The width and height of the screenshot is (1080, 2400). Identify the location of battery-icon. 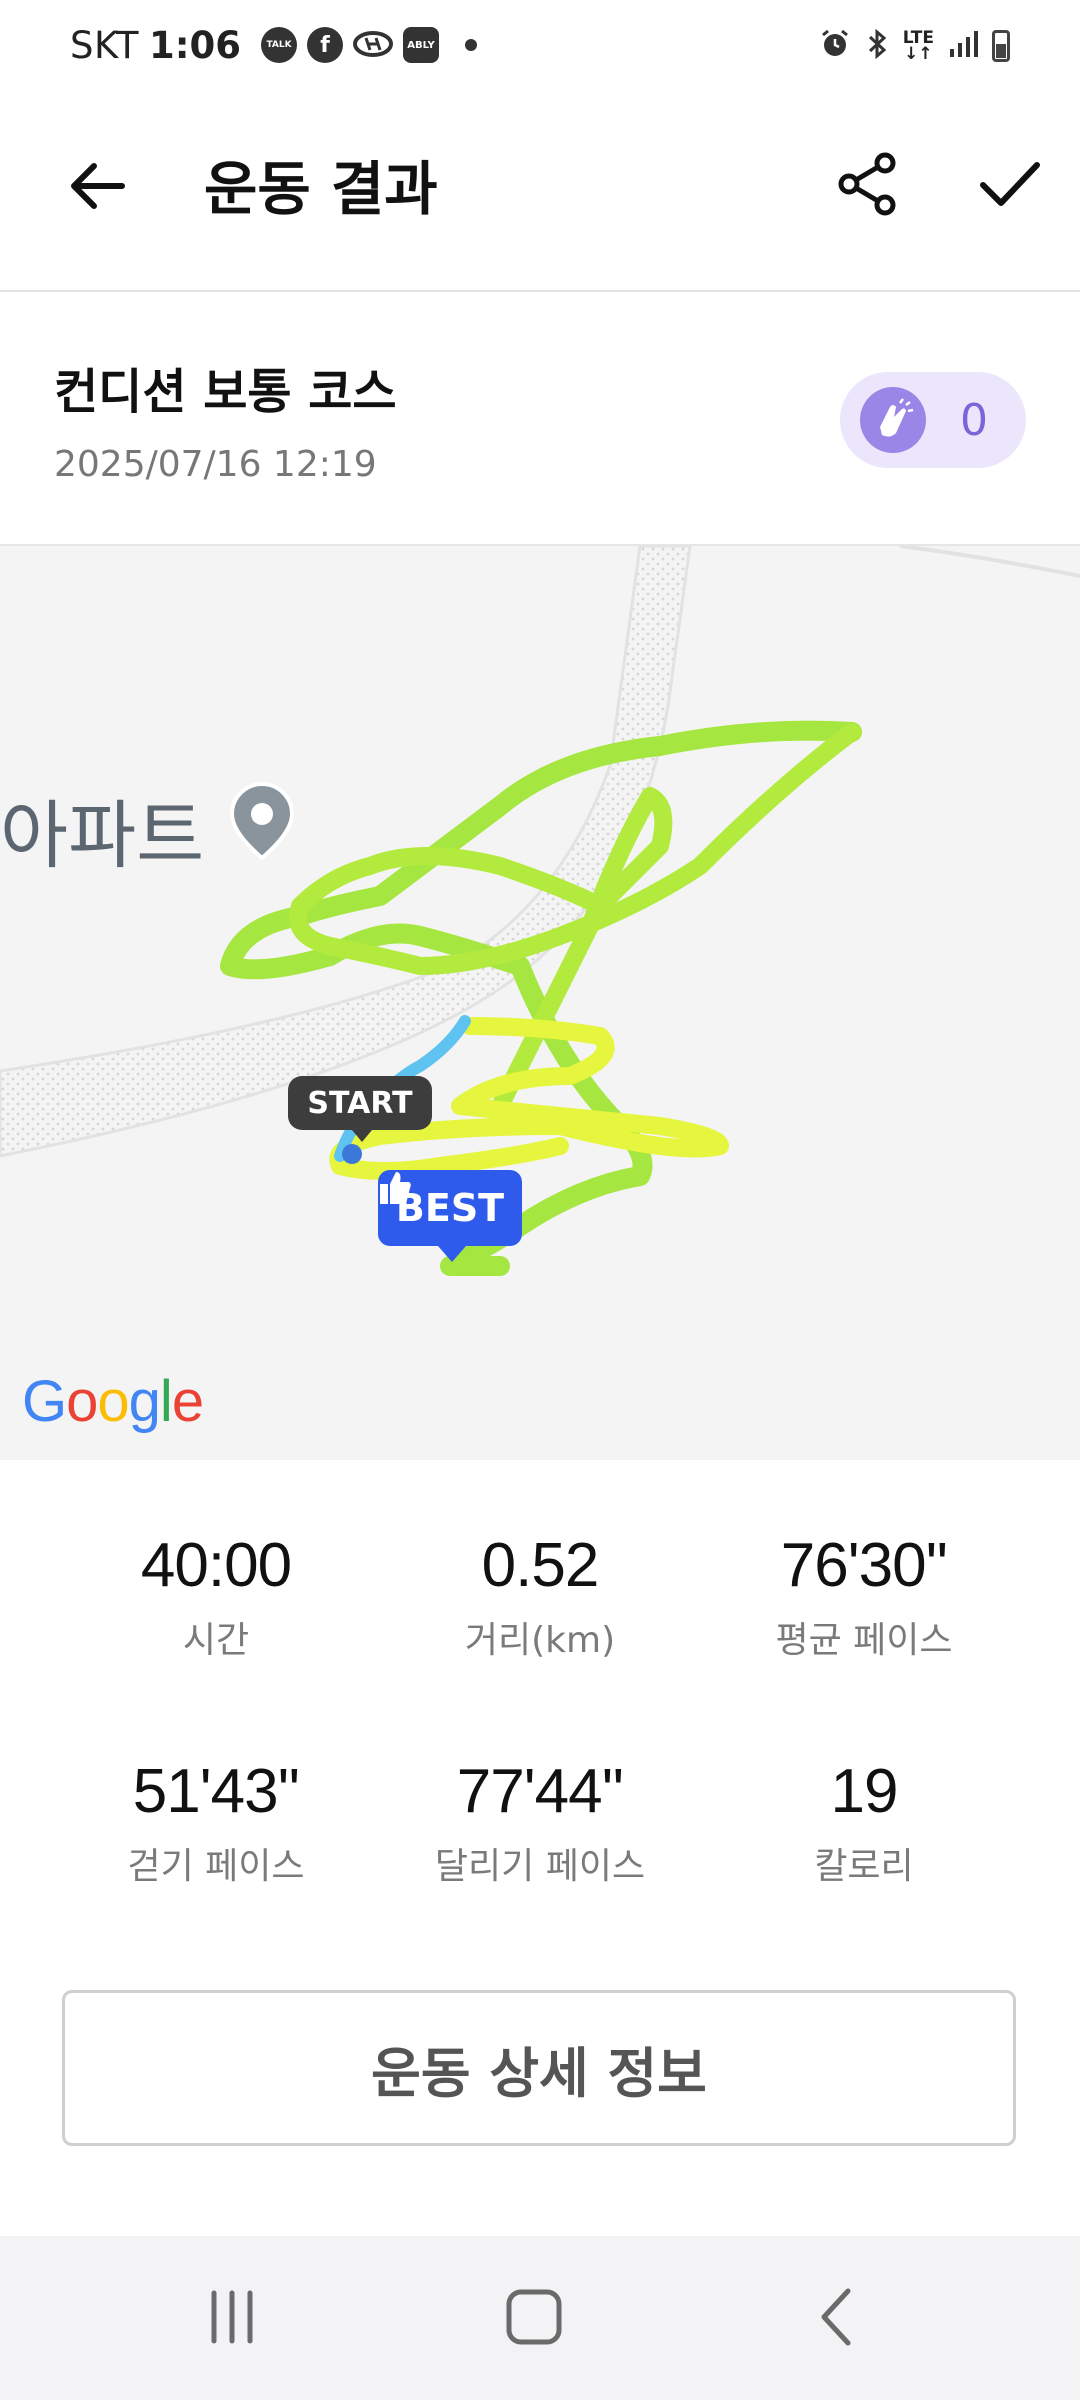
(1001, 46).